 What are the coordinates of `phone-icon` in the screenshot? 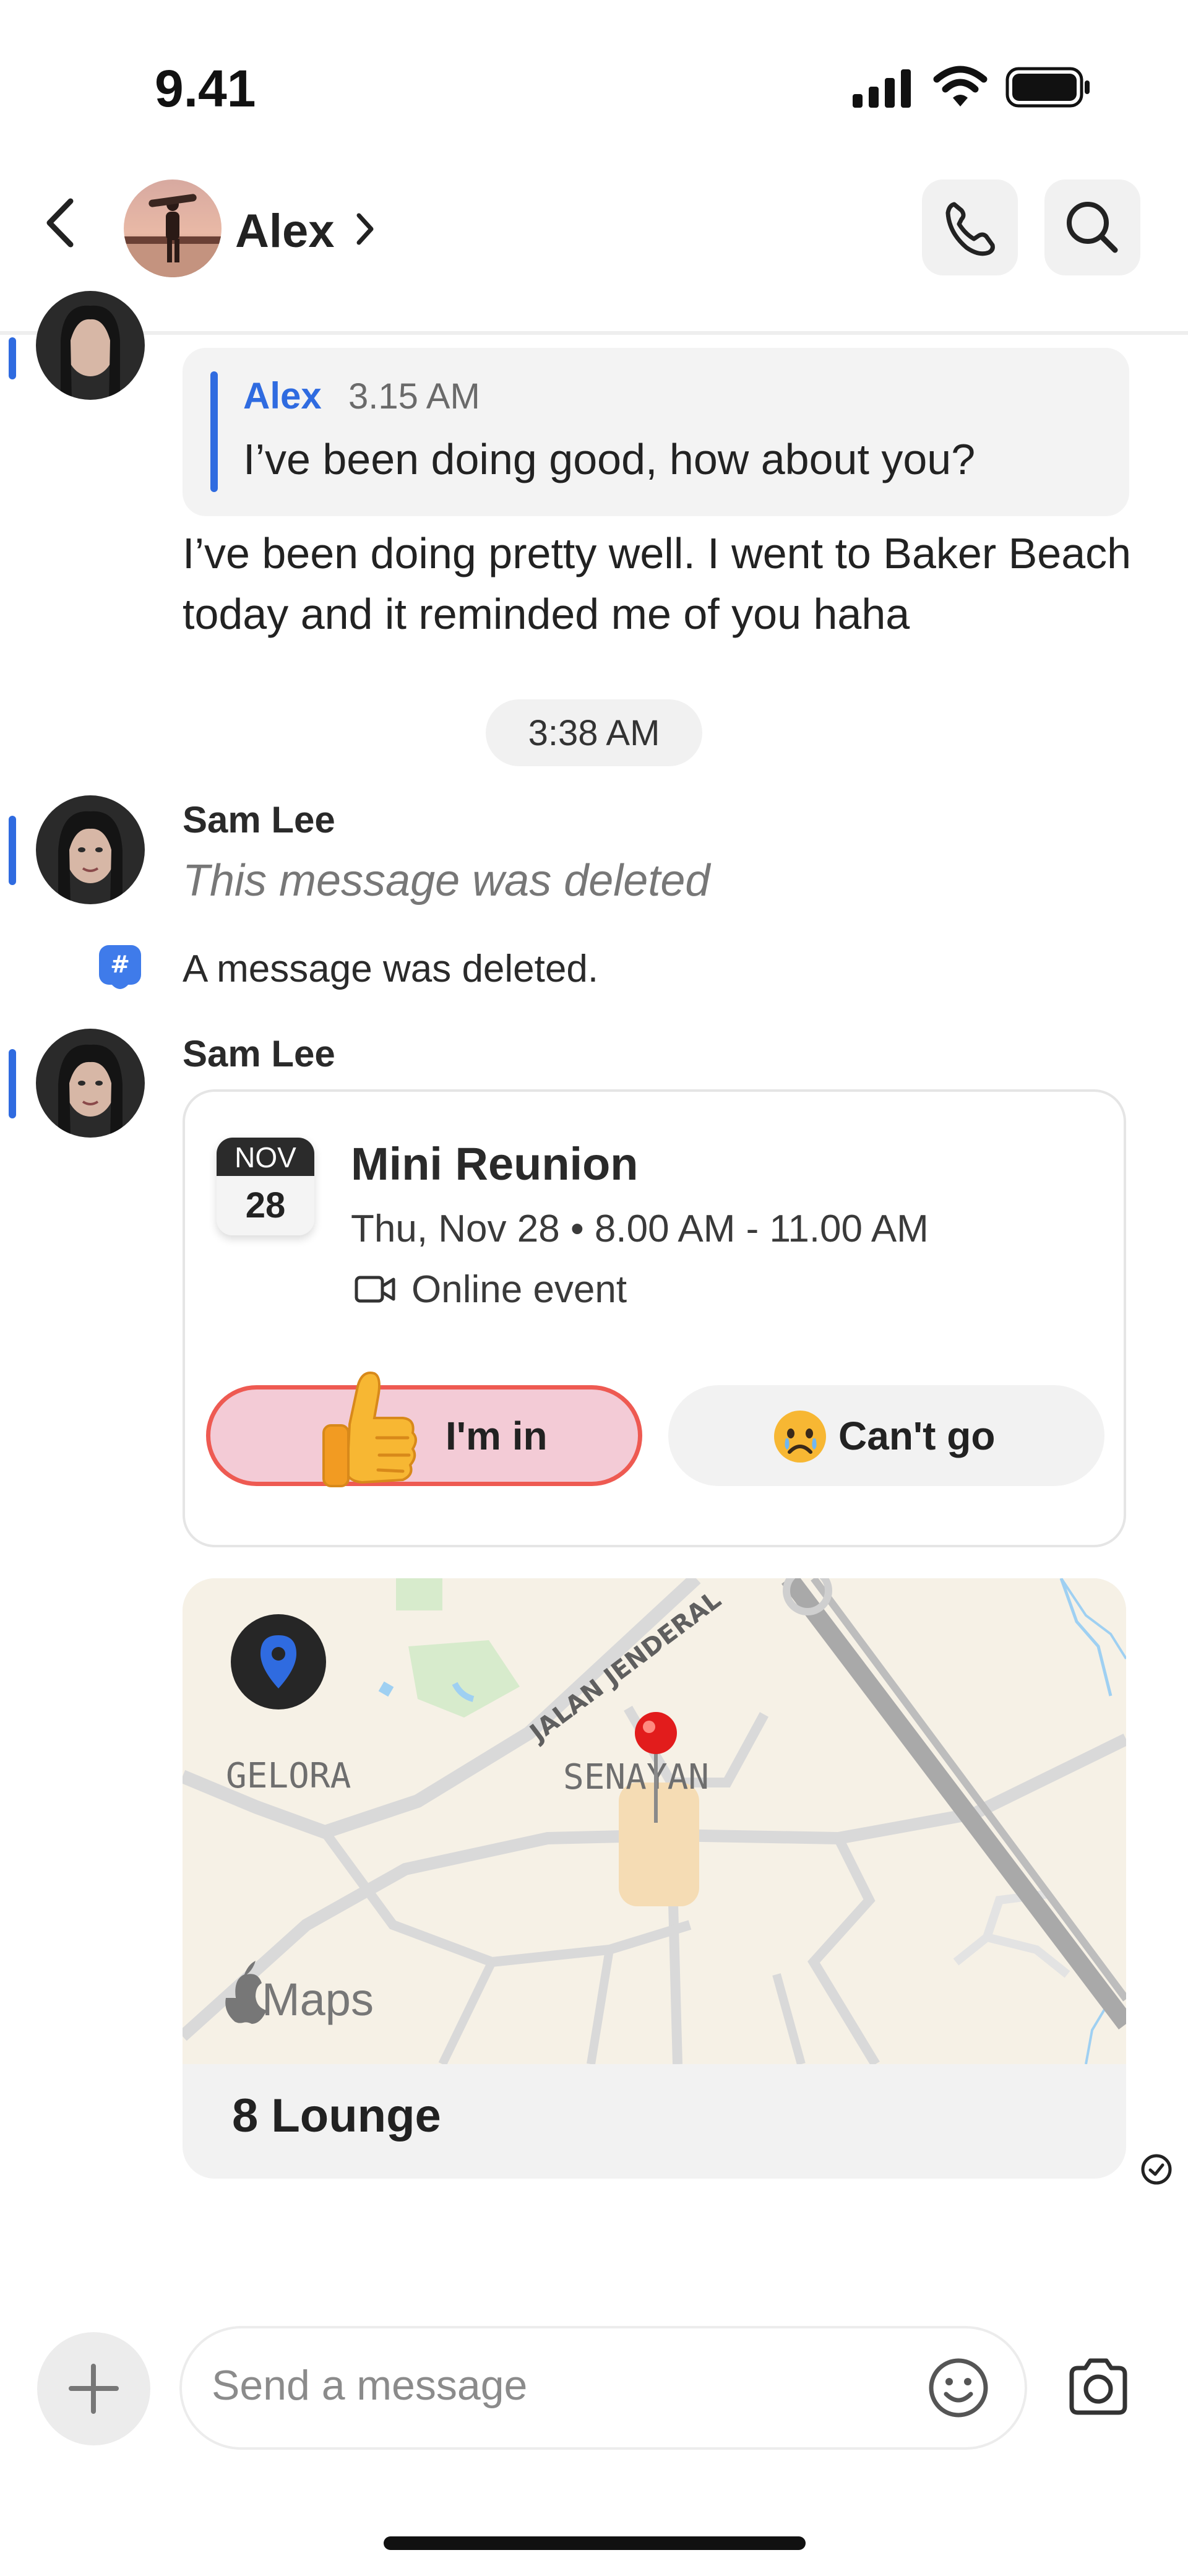 It's located at (970, 229).